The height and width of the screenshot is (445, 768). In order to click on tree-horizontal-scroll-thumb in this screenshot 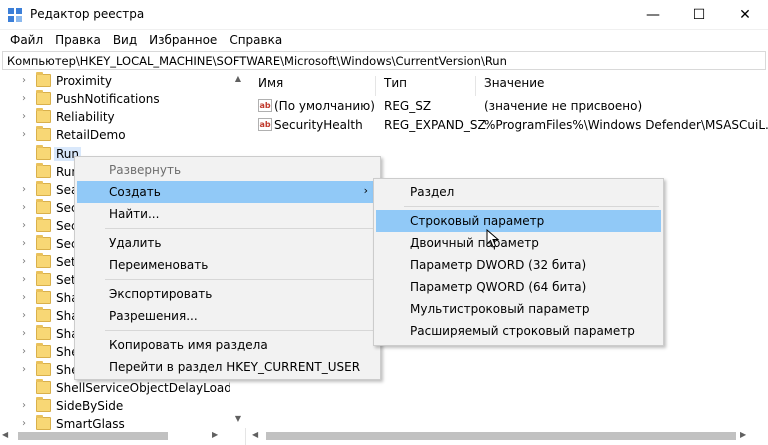, I will do `click(93, 436)`.